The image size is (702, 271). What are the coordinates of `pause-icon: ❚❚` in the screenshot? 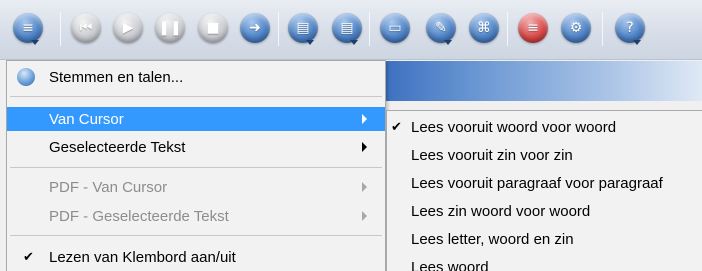 It's located at (170, 28).